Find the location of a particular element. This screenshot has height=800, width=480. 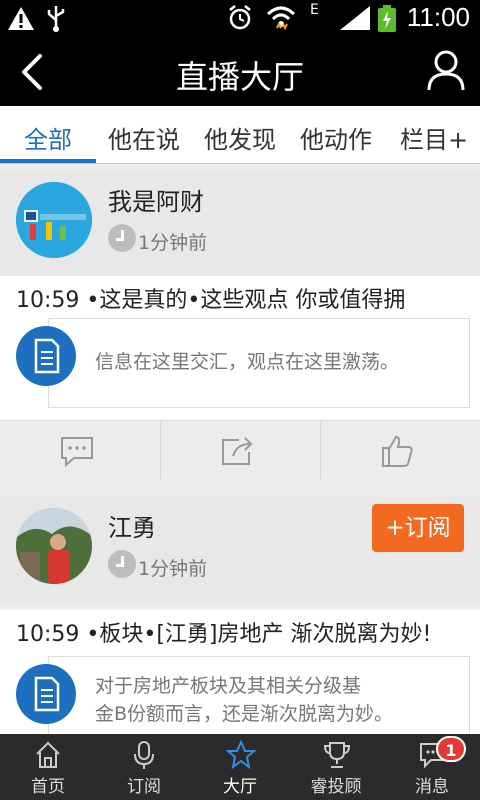

nav-messages: 1 消息 is located at coordinates (432, 767).